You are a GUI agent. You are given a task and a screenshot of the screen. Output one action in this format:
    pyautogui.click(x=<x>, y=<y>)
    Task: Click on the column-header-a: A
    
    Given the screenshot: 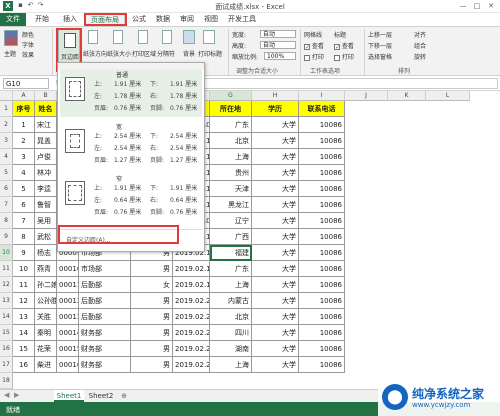 What is the action you would take?
    pyautogui.click(x=24, y=96)
    